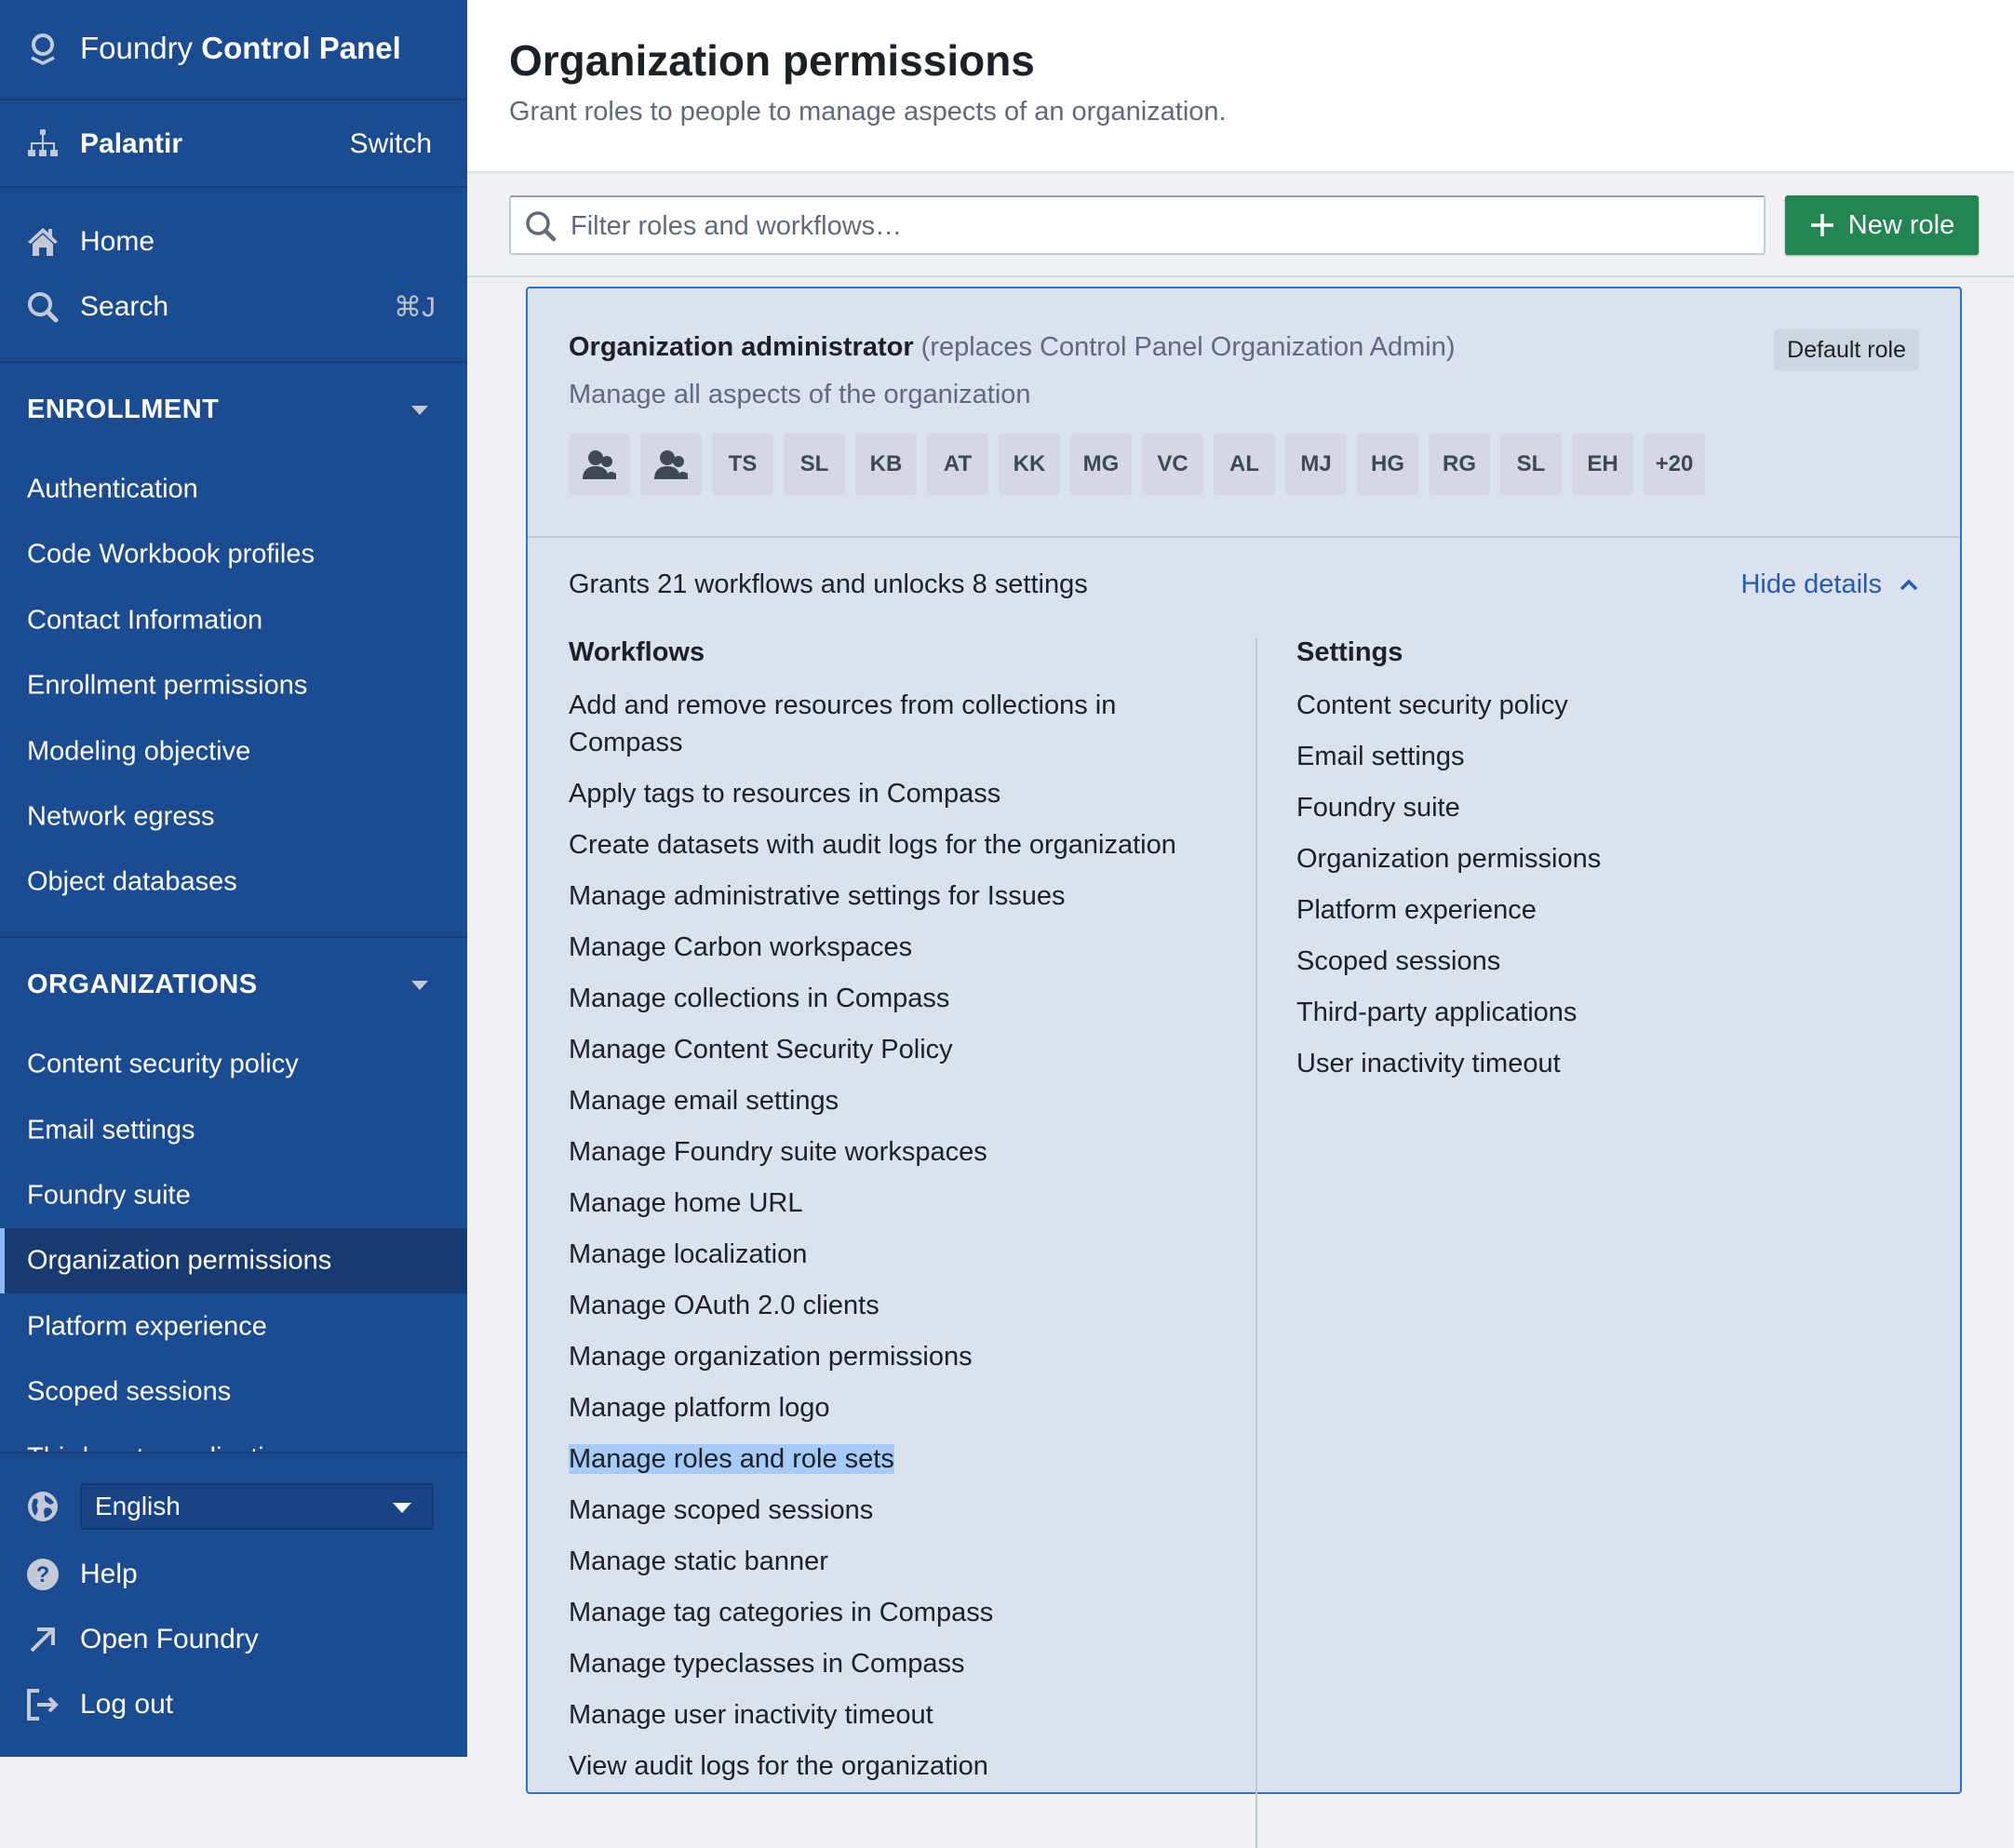 This screenshot has height=1848, width=2014. I want to click on member-avatar: MG, so click(1101, 464).